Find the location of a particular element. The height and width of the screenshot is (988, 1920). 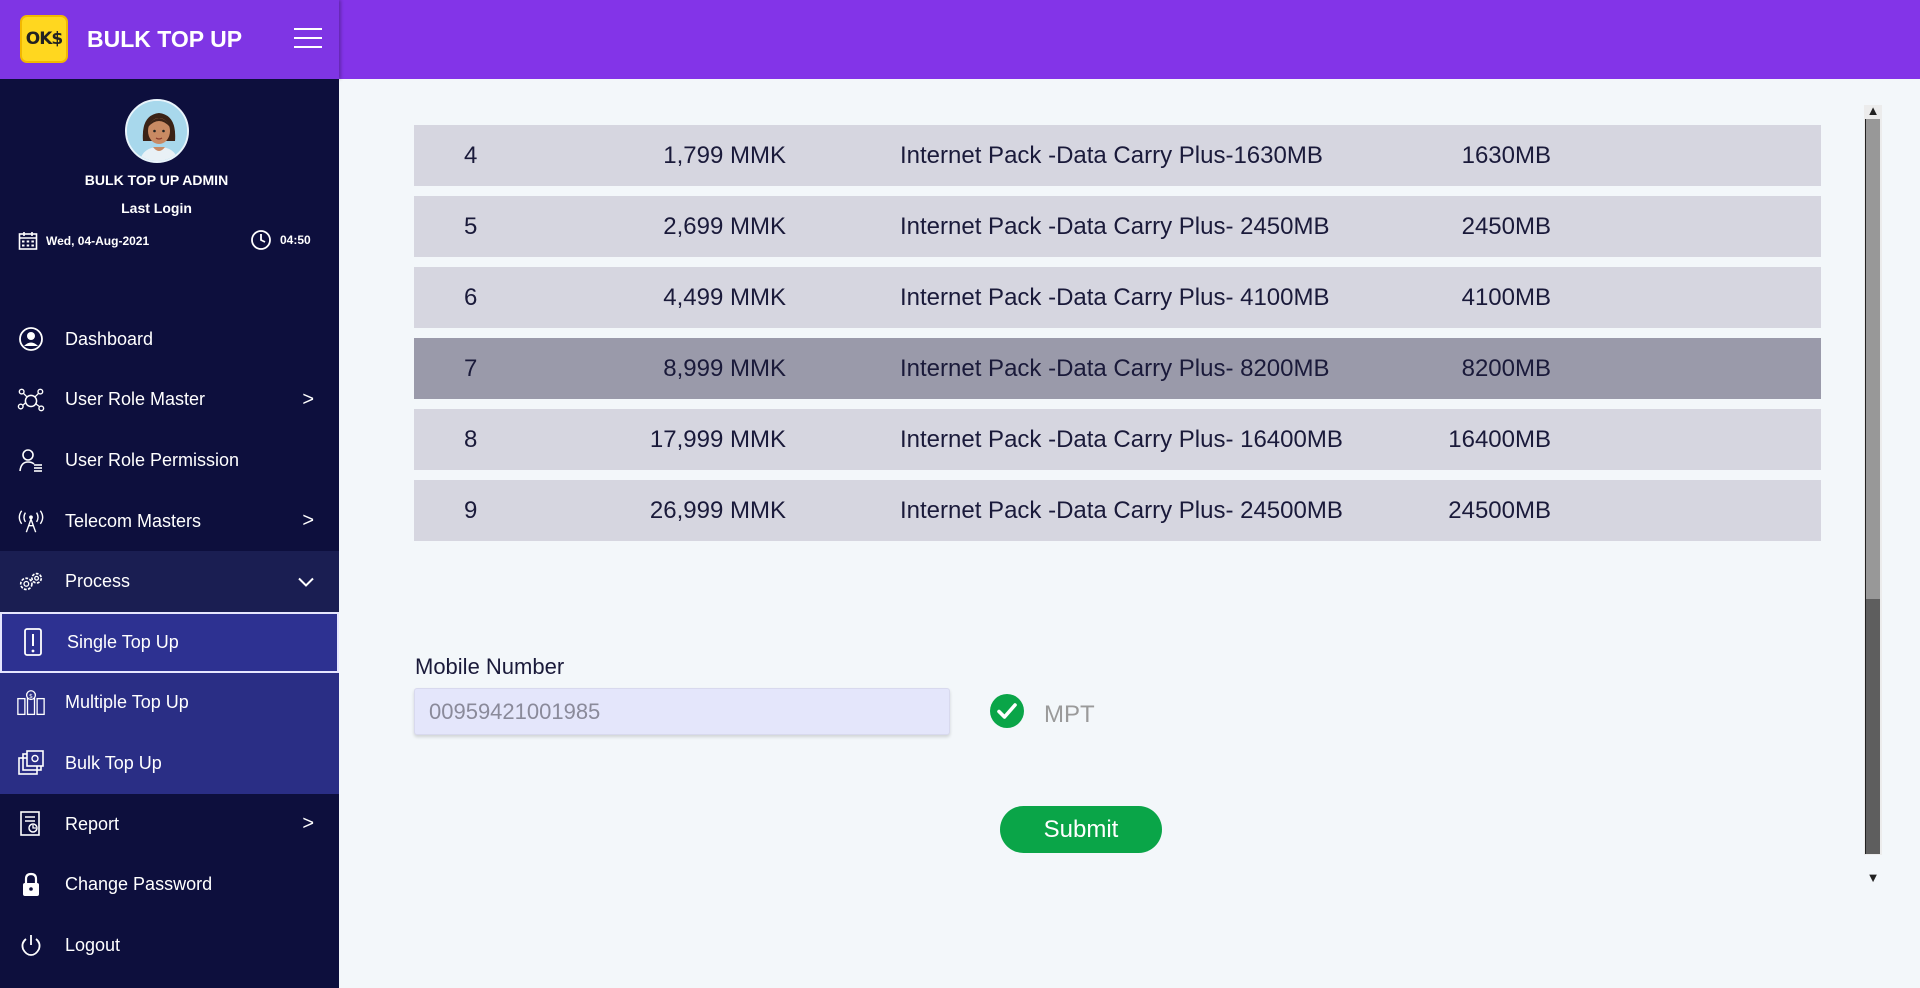

sidebar-item-label: Report is located at coordinates (92, 823).